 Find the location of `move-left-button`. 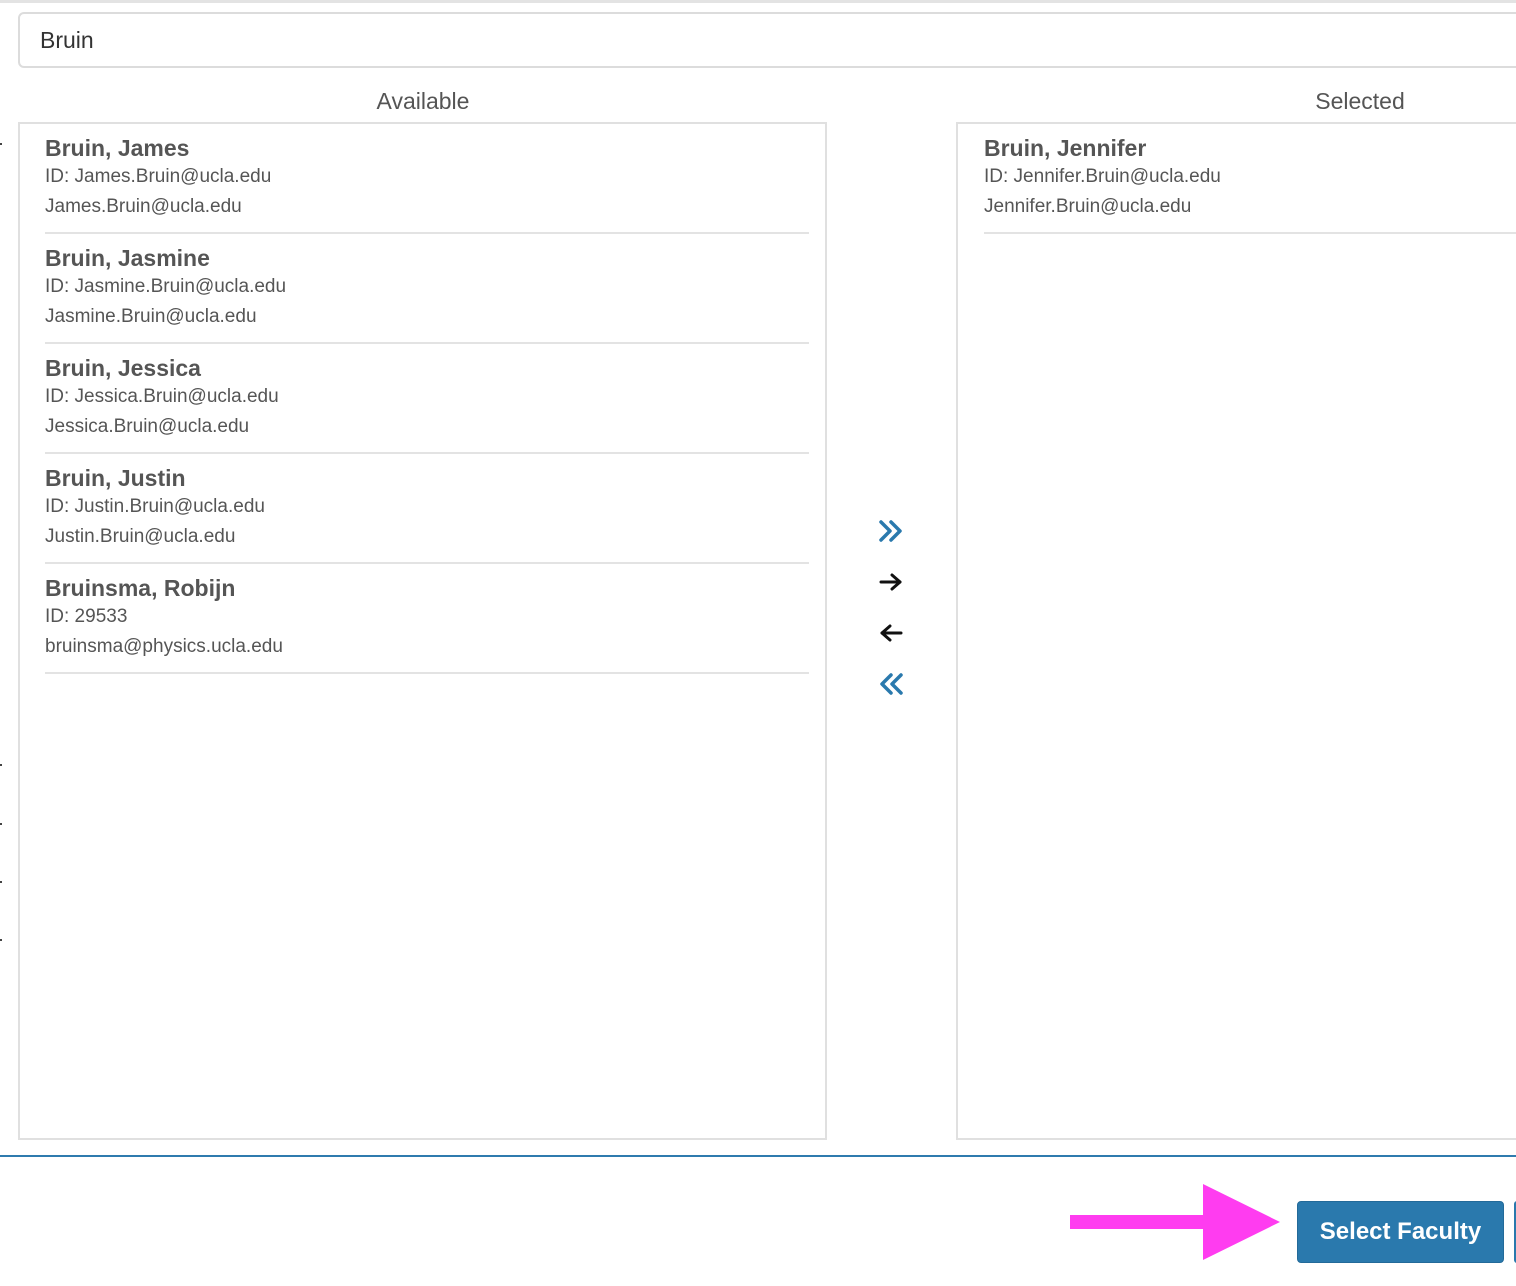

move-left-button is located at coordinates (891, 632).